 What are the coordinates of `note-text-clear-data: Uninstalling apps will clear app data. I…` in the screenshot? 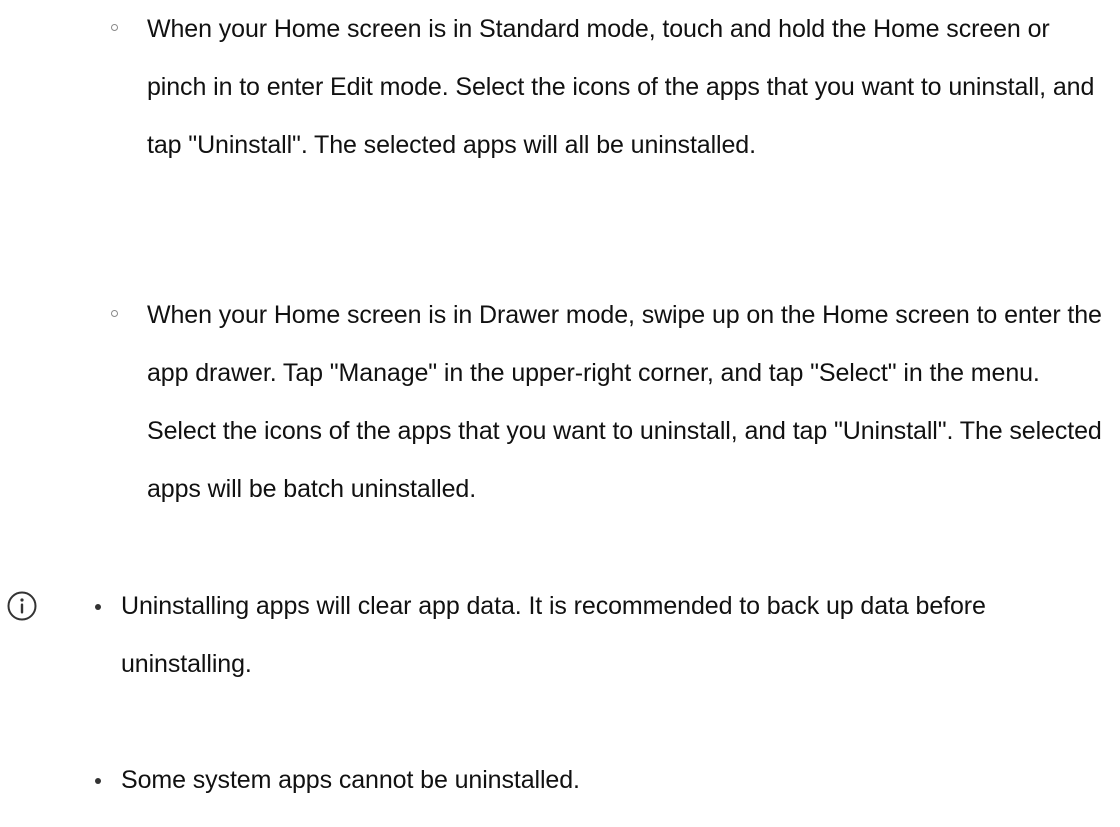 It's located at (553, 635).